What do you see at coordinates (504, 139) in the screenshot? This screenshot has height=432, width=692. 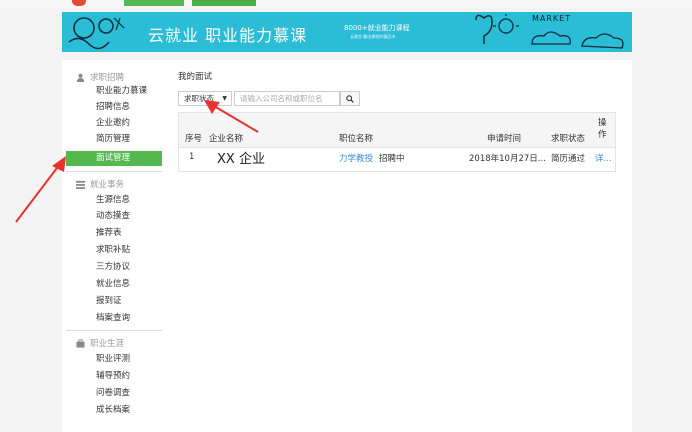 I see `column-header: 申请时间` at bounding box center [504, 139].